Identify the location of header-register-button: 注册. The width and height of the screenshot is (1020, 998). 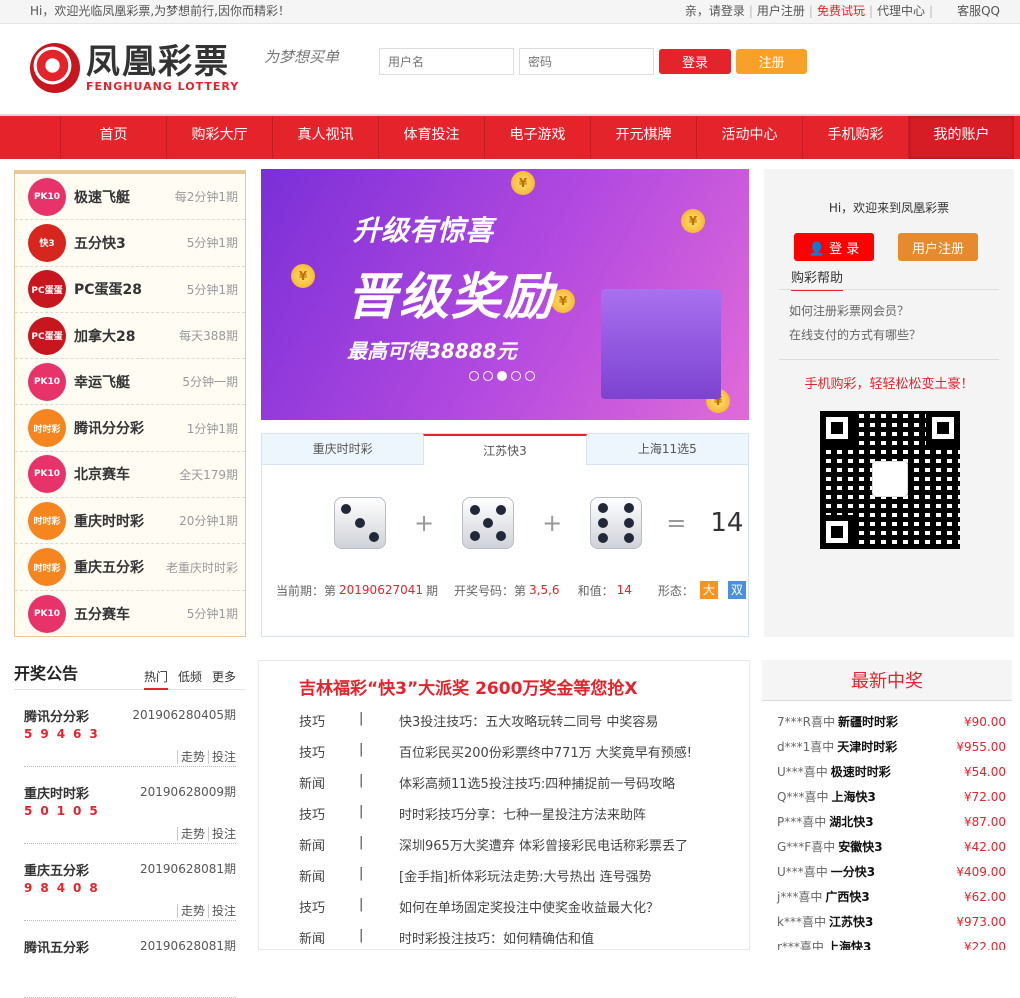
(771, 61).